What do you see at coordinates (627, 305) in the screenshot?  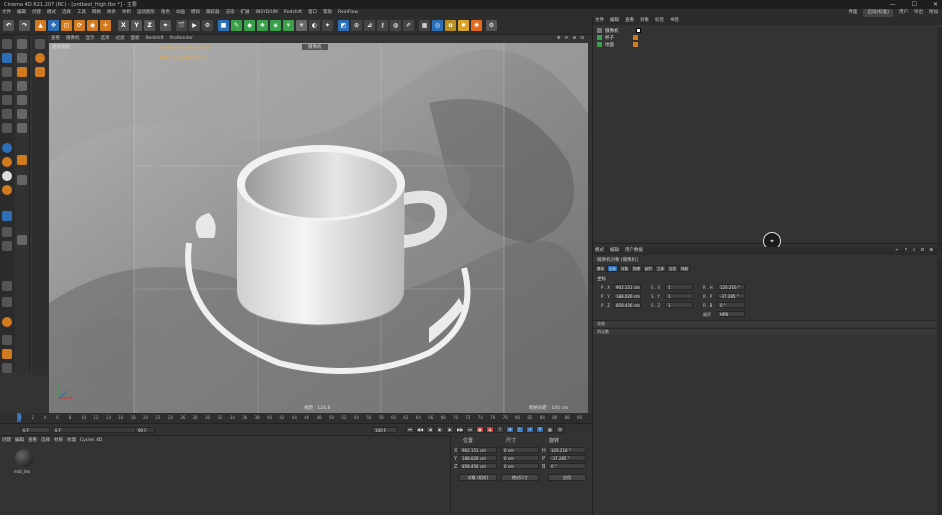 I see `attr-pz: 858.456 cm` at bounding box center [627, 305].